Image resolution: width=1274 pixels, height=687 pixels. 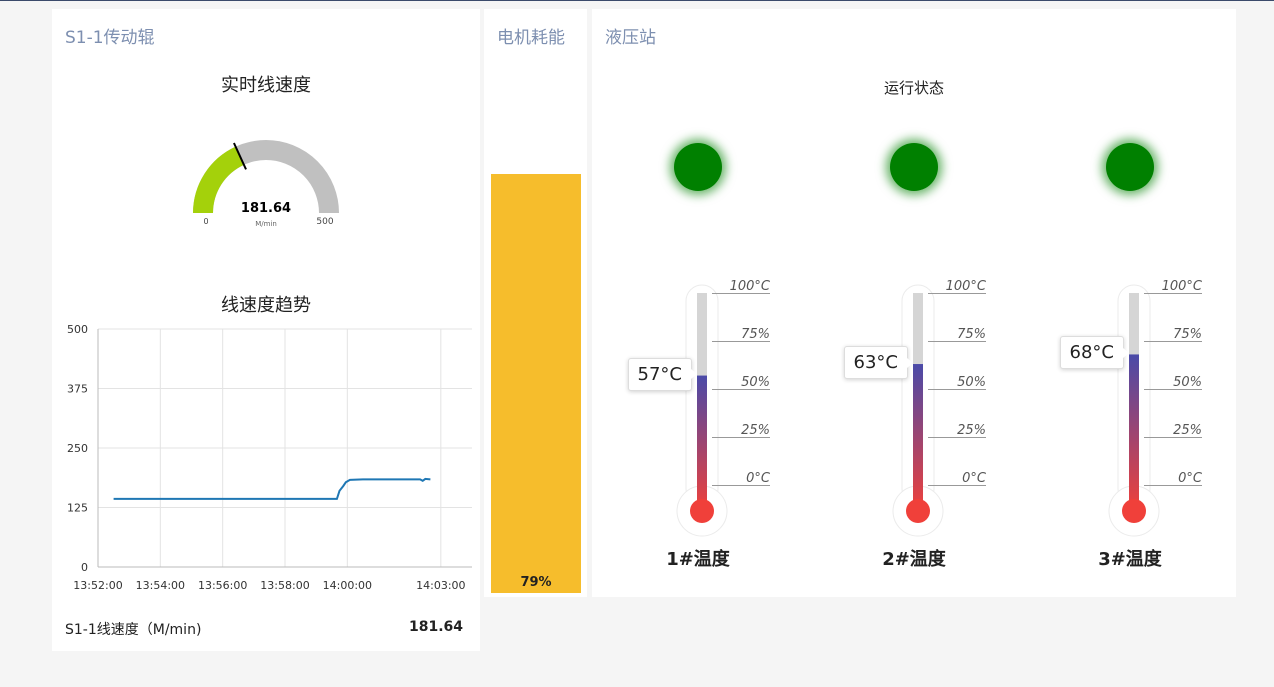 I want to click on temp-value-badge-2: 63°C, so click(x=878, y=363).